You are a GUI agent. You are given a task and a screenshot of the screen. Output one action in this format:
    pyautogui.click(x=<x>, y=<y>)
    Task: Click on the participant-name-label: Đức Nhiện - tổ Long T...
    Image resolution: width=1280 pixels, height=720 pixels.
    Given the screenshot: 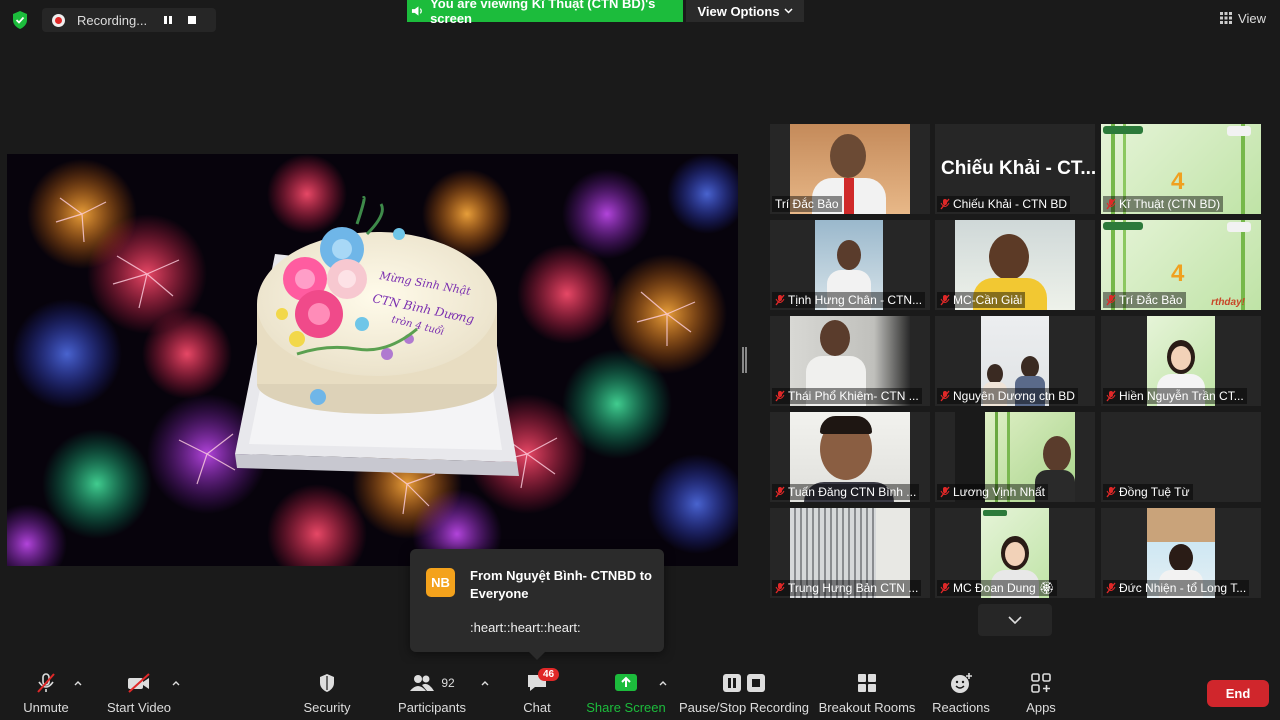 What is the action you would take?
    pyautogui.click(x=1176, y=588)
    